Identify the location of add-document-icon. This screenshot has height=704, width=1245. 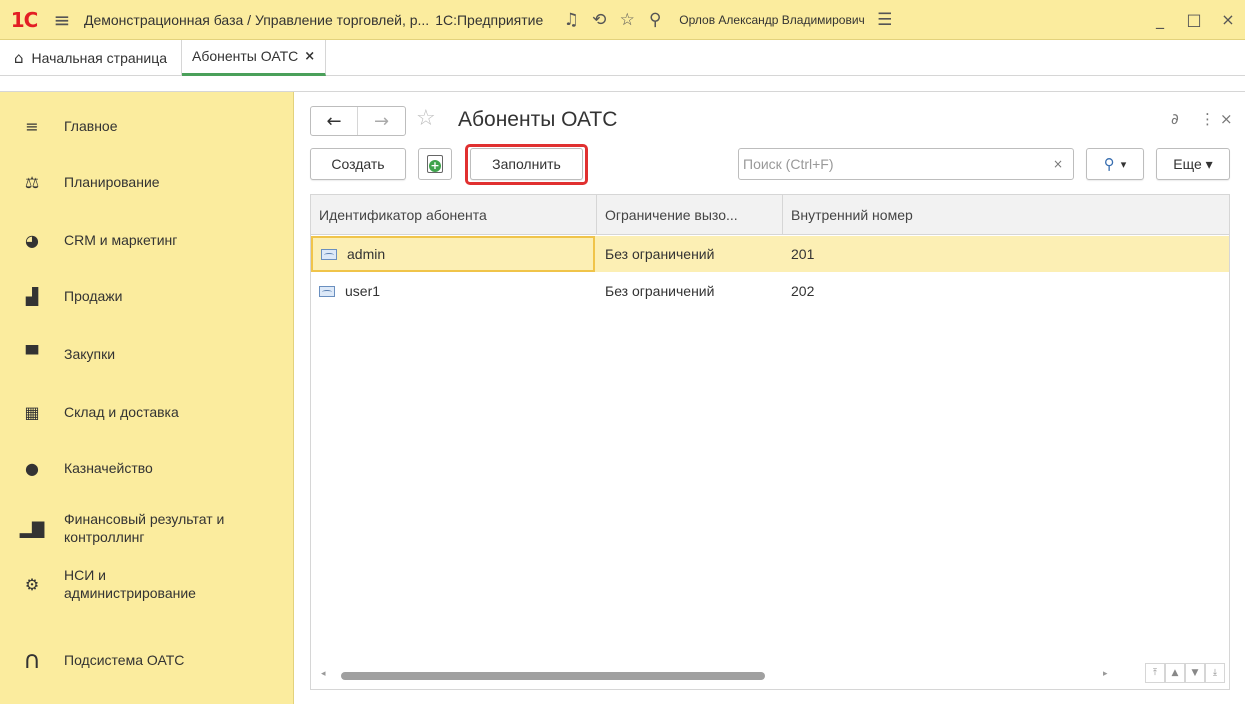
(435, 164).